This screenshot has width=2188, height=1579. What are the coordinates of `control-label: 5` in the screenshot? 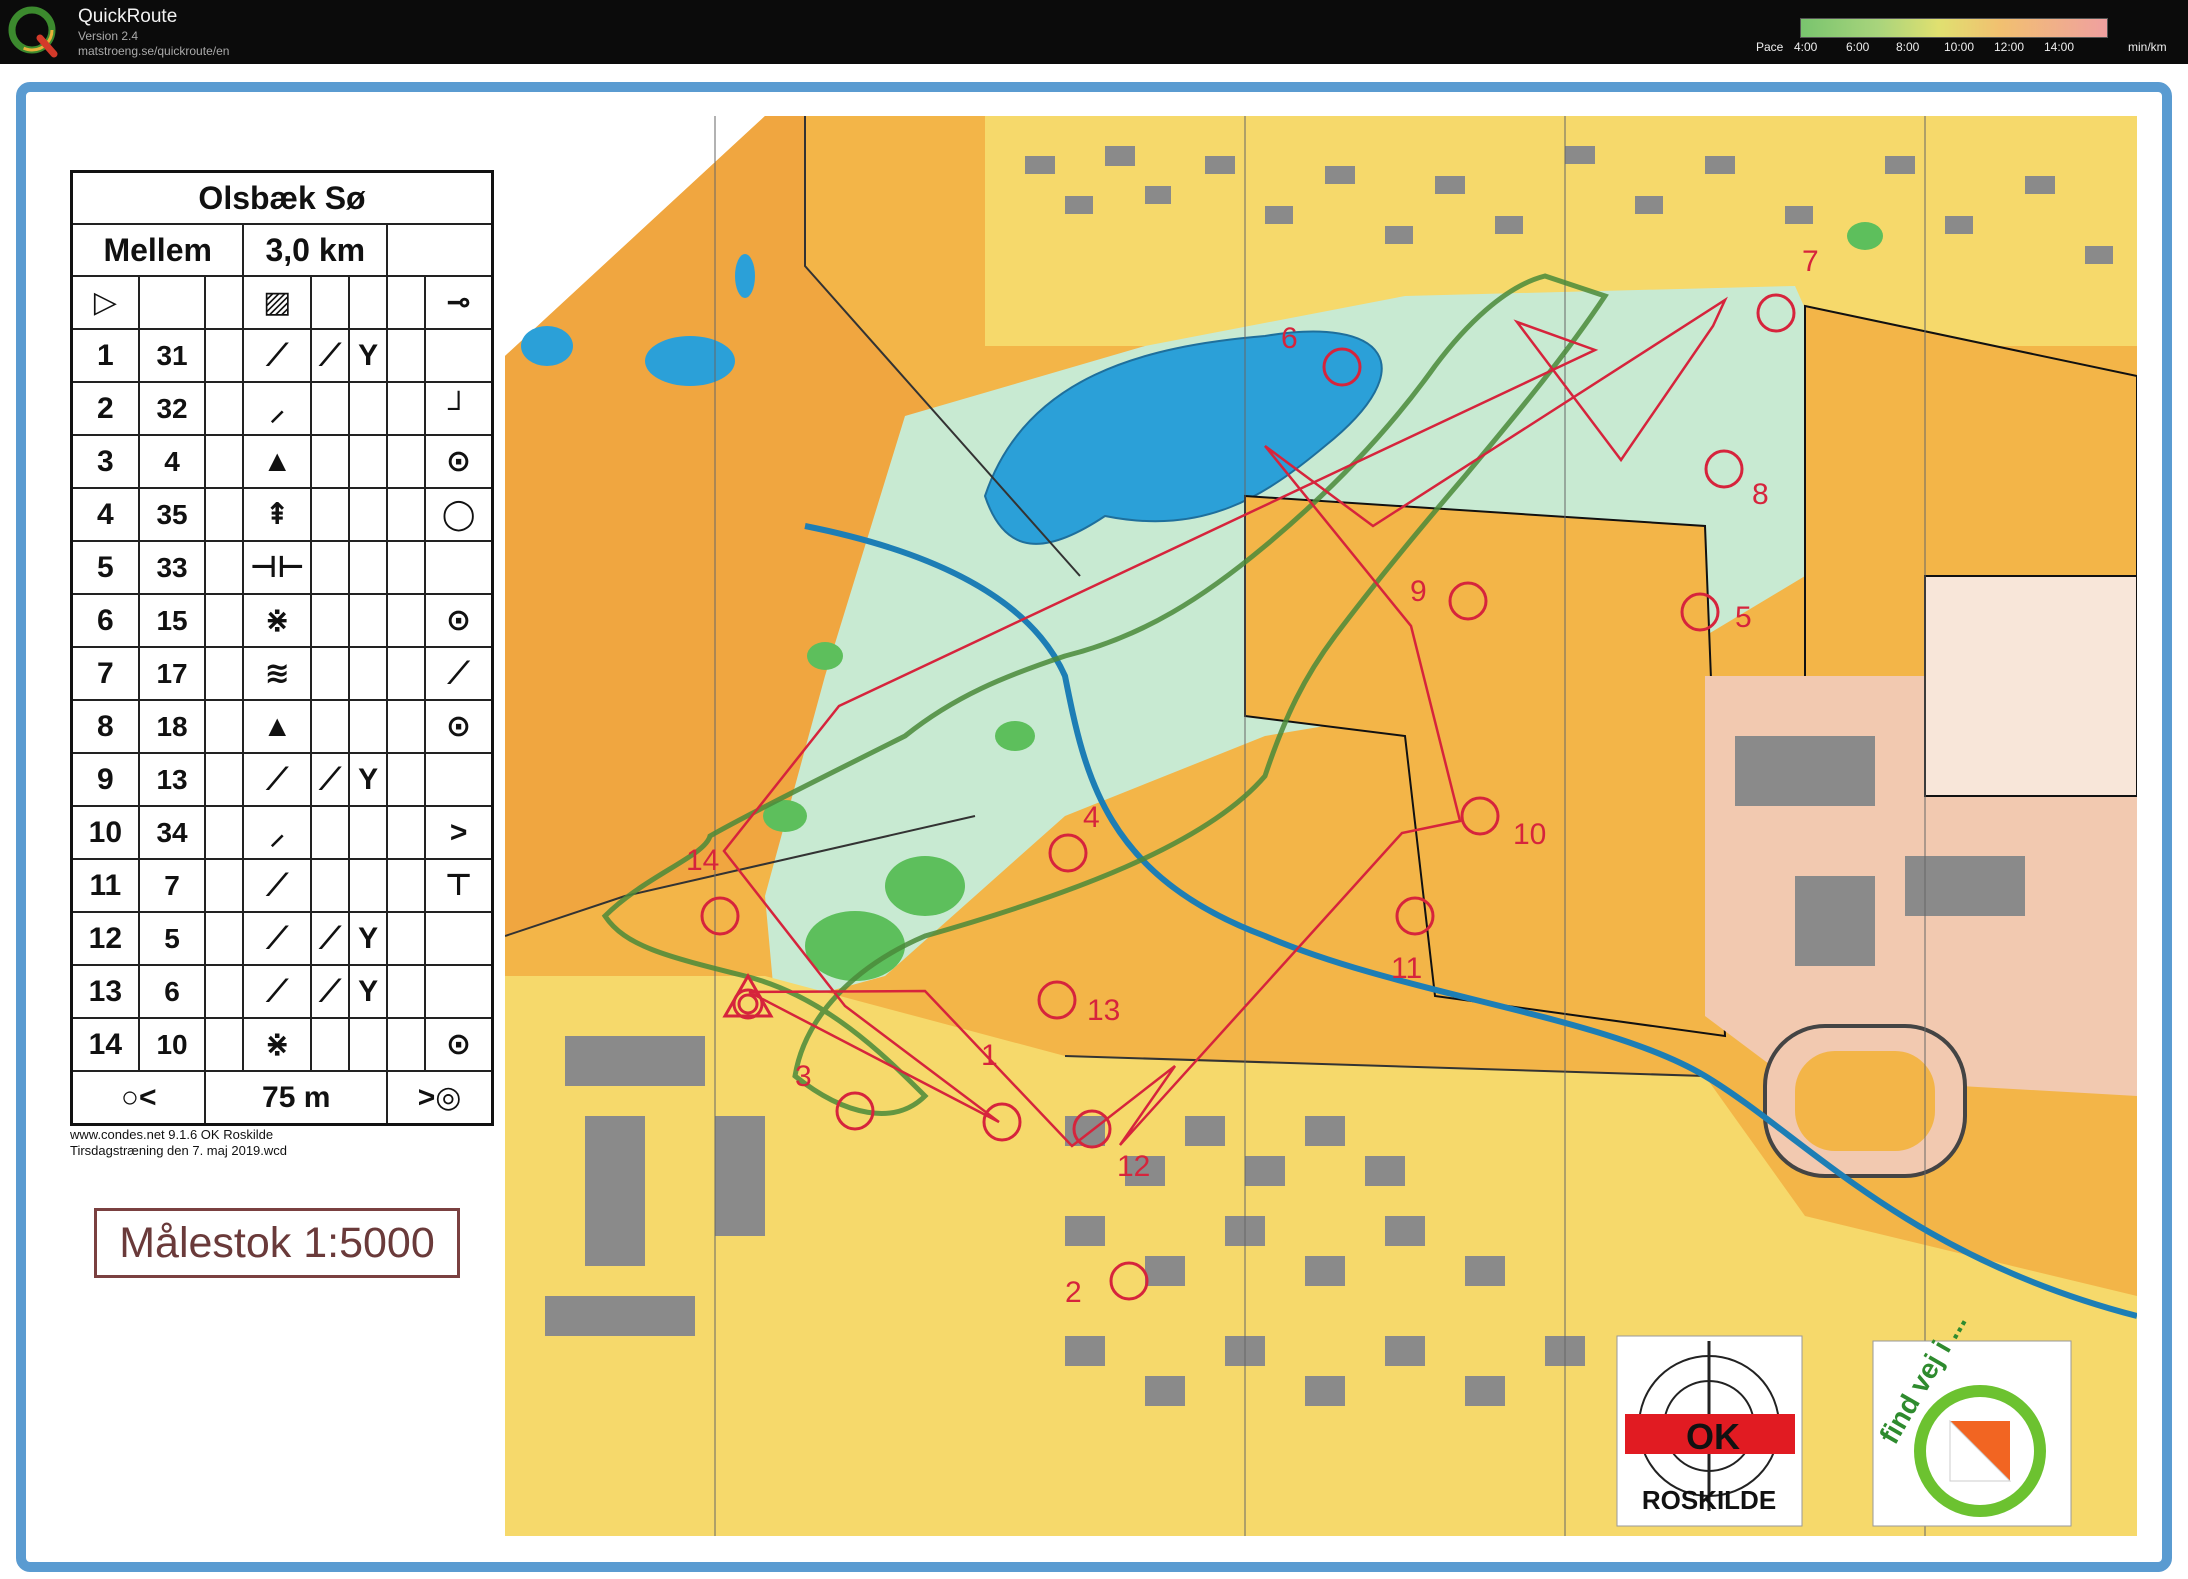 It's located at (1743, 617).